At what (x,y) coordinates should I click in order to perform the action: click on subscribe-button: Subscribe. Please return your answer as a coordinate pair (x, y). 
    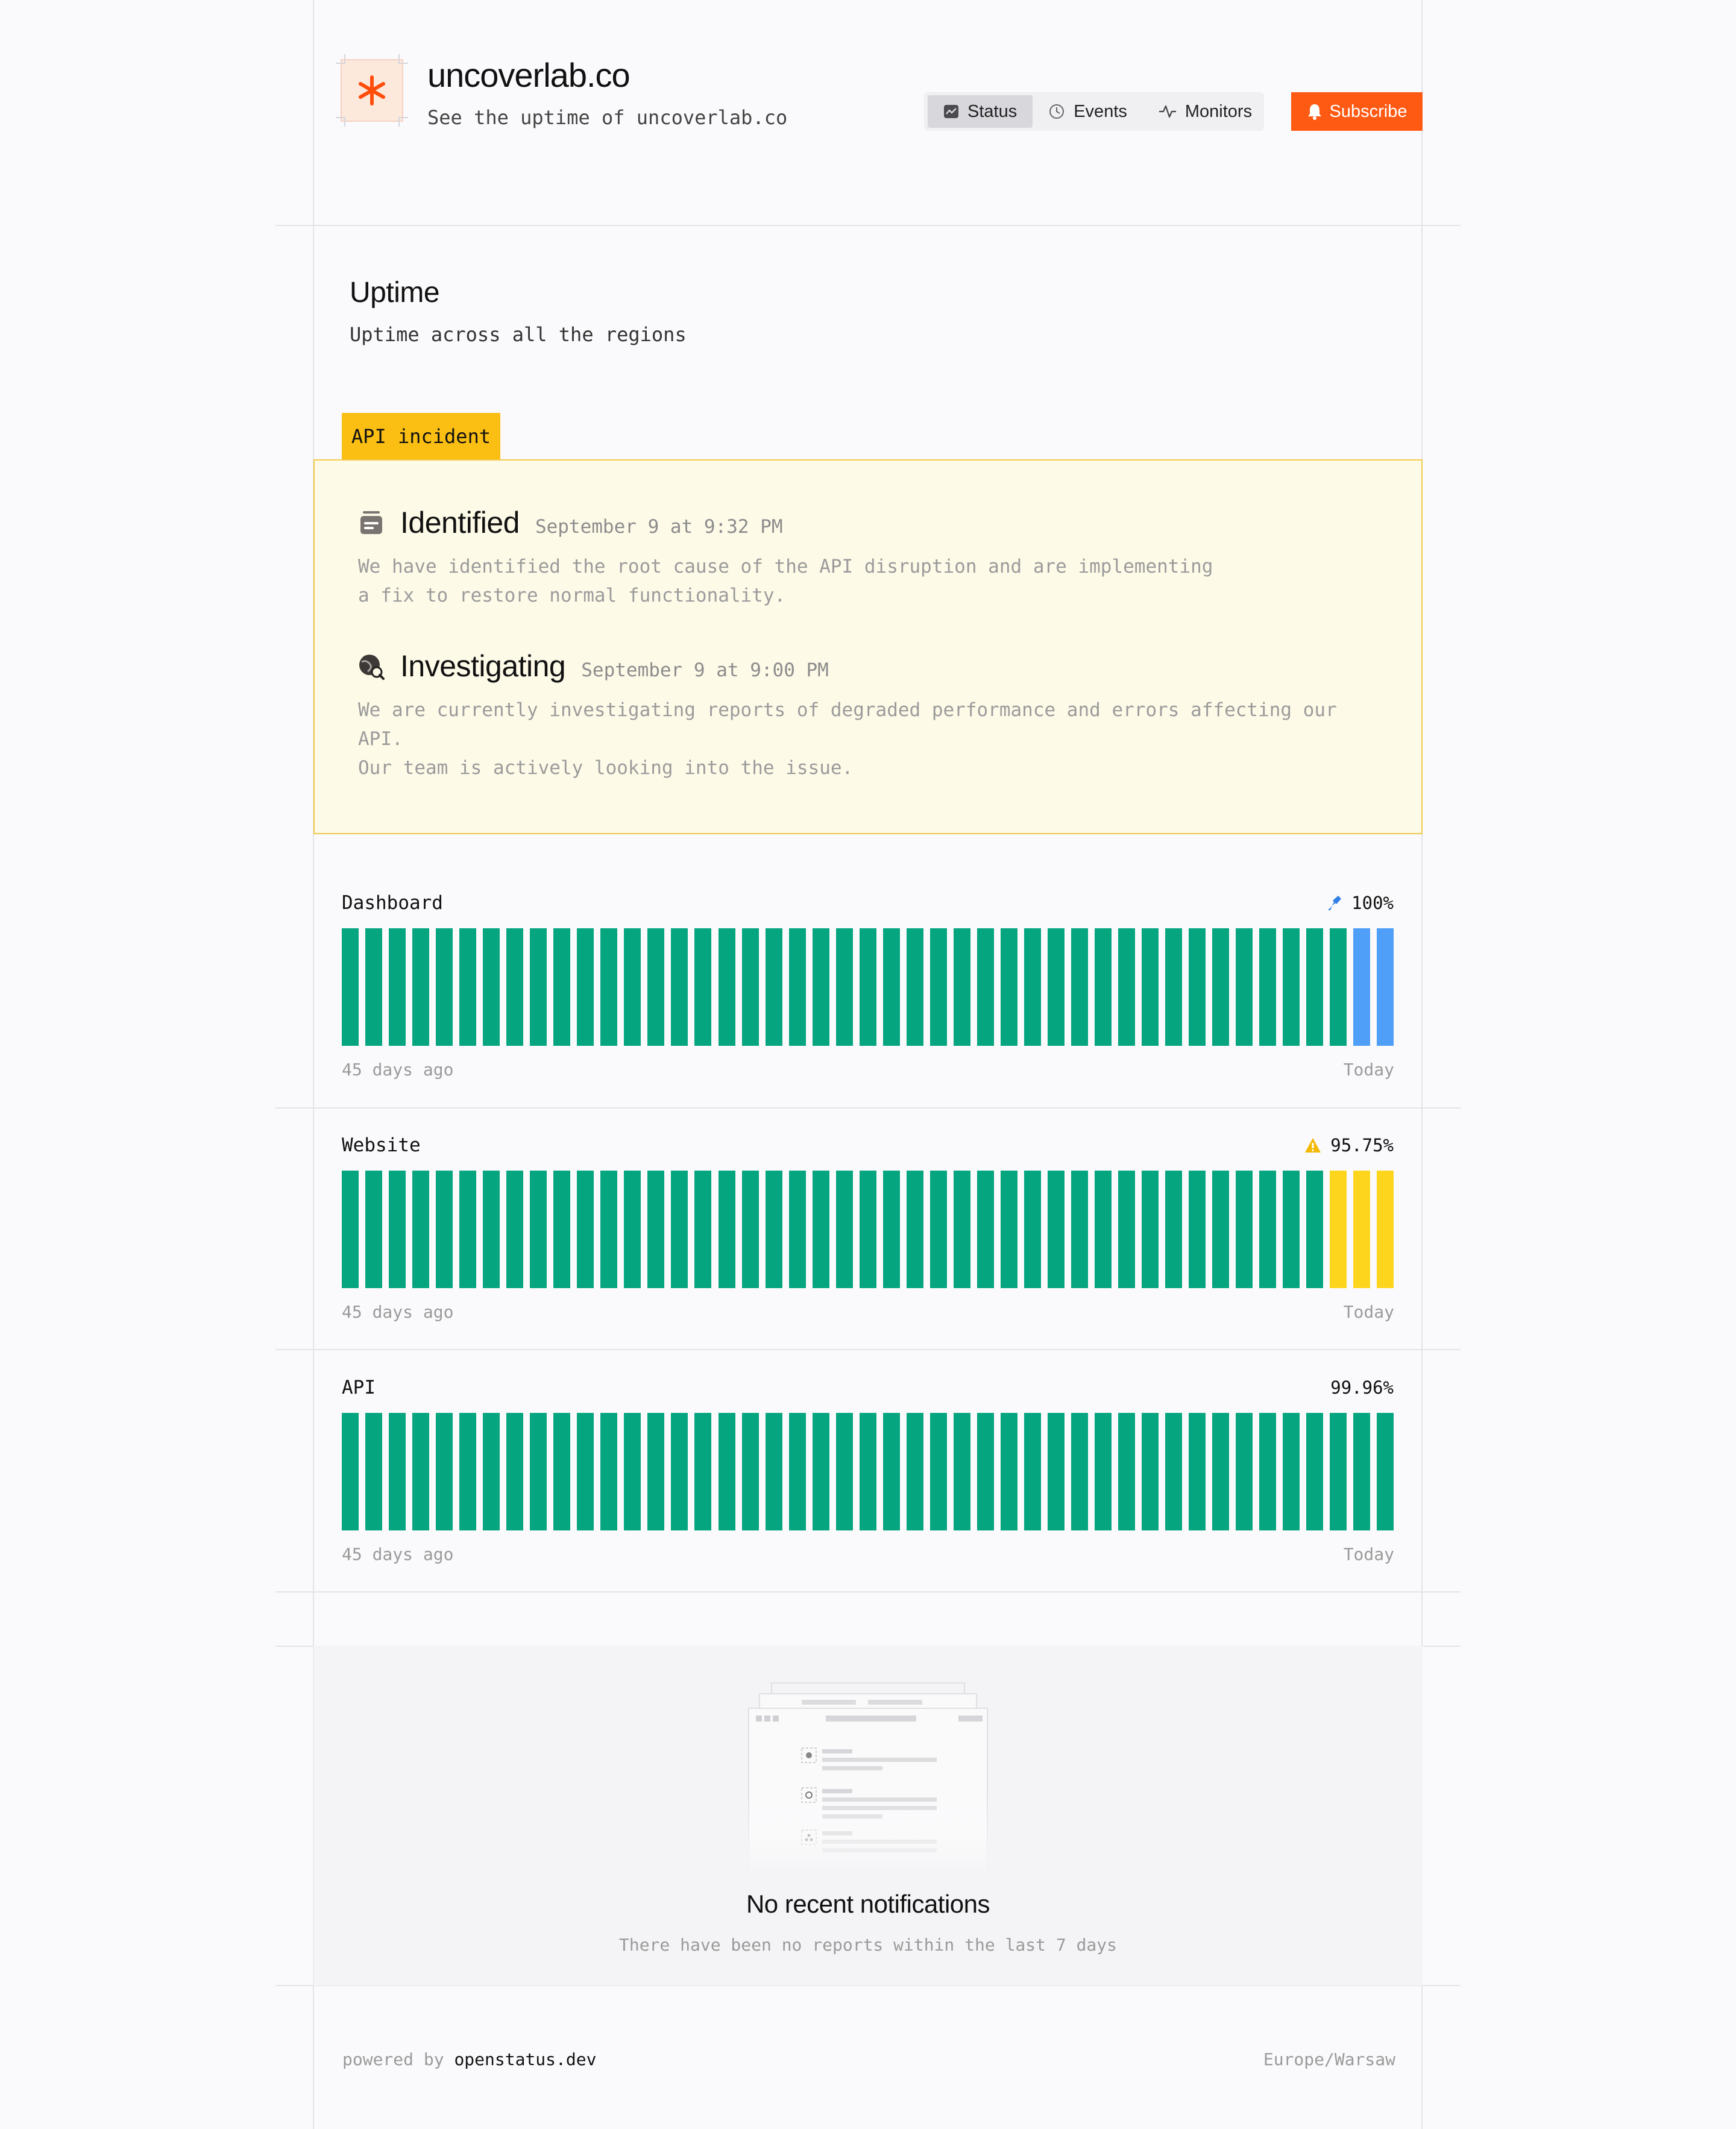
    Looking at the image, I should click on (1357, 111).